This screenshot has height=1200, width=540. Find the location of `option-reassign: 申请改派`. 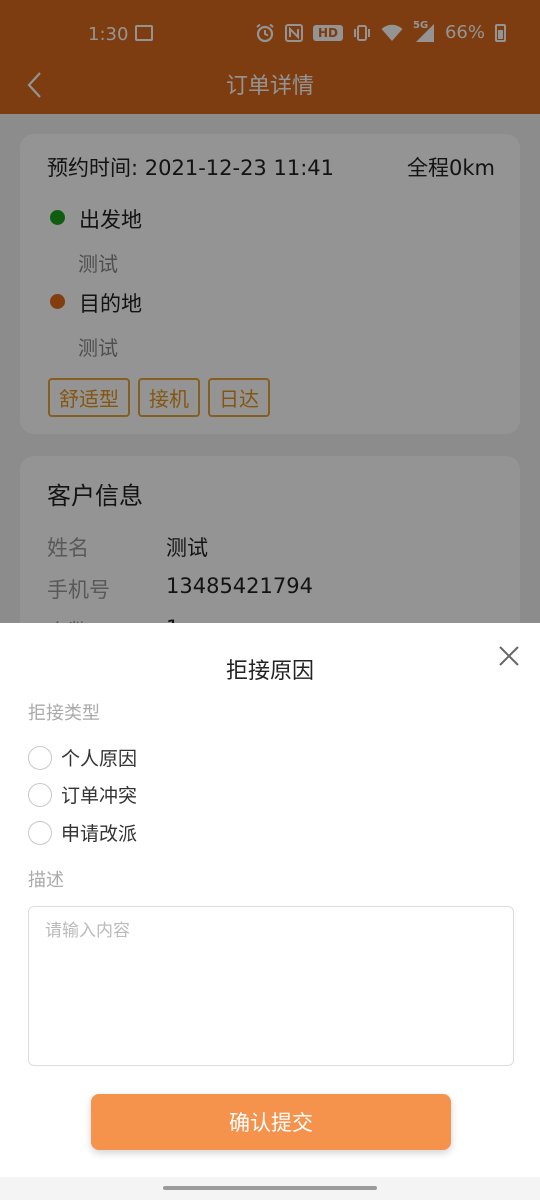

option-reassign: 申请改派 is located at coordinates (82, 832).